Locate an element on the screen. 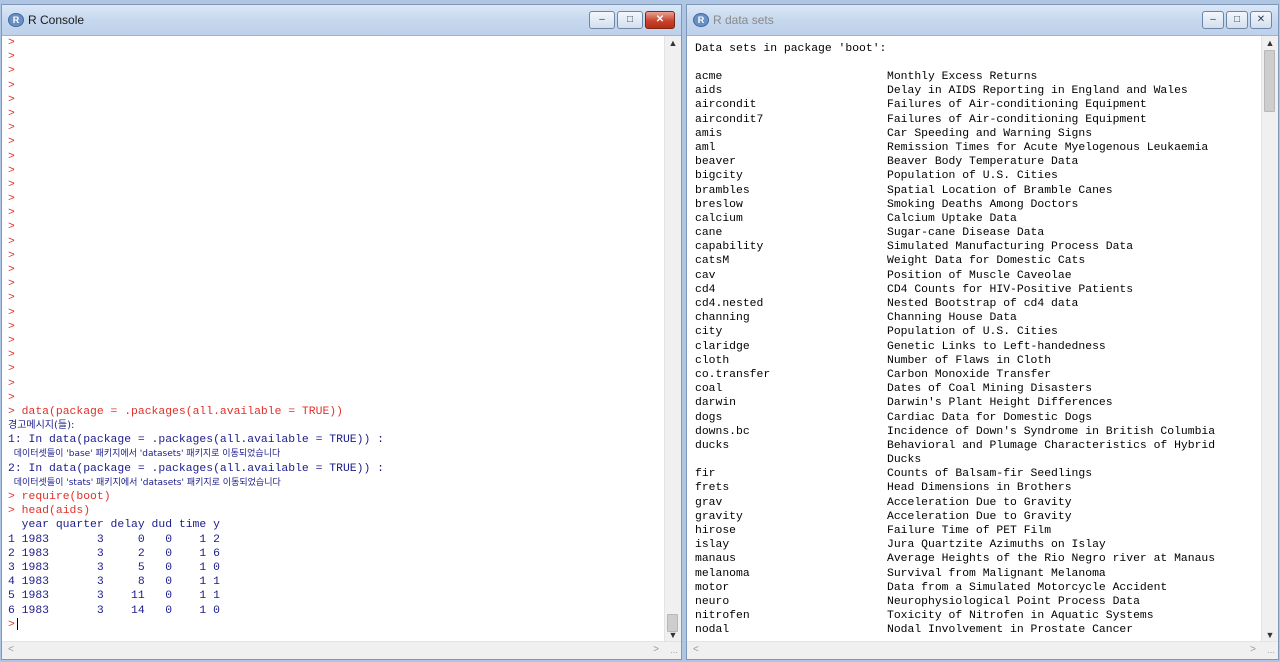 The image size is (1280, 662). scroll-thumb is located at coordinates (1269, 81).